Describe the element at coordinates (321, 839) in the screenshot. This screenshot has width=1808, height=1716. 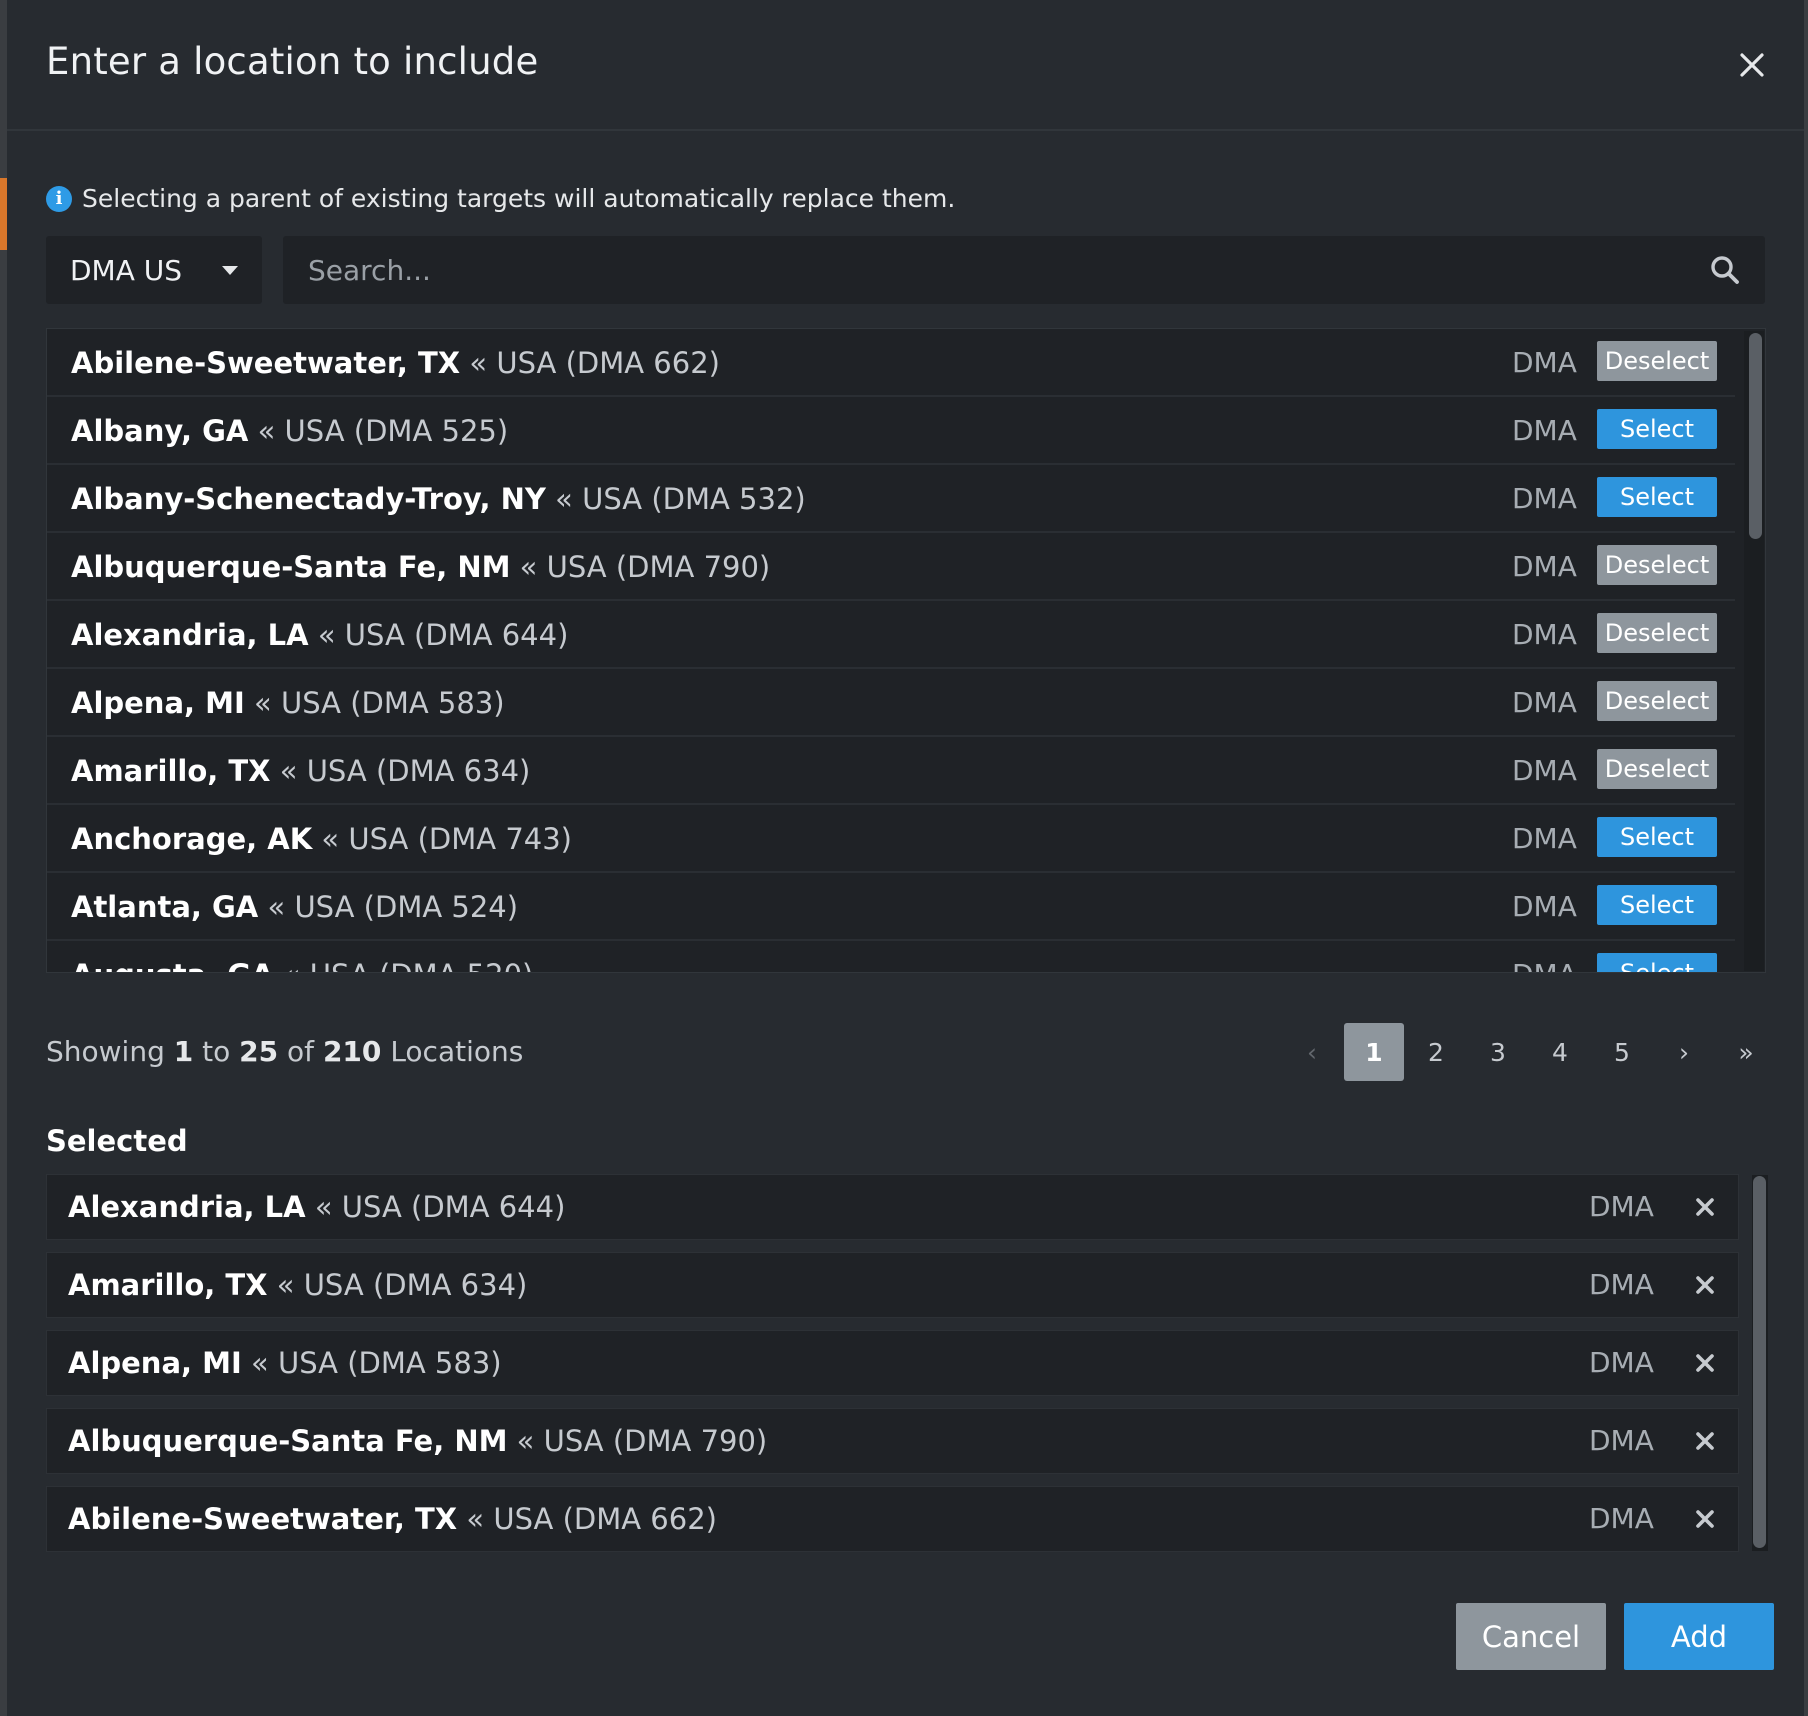
I see `result-name: Anchorage, AK « USA (DMA 743)` at that location.